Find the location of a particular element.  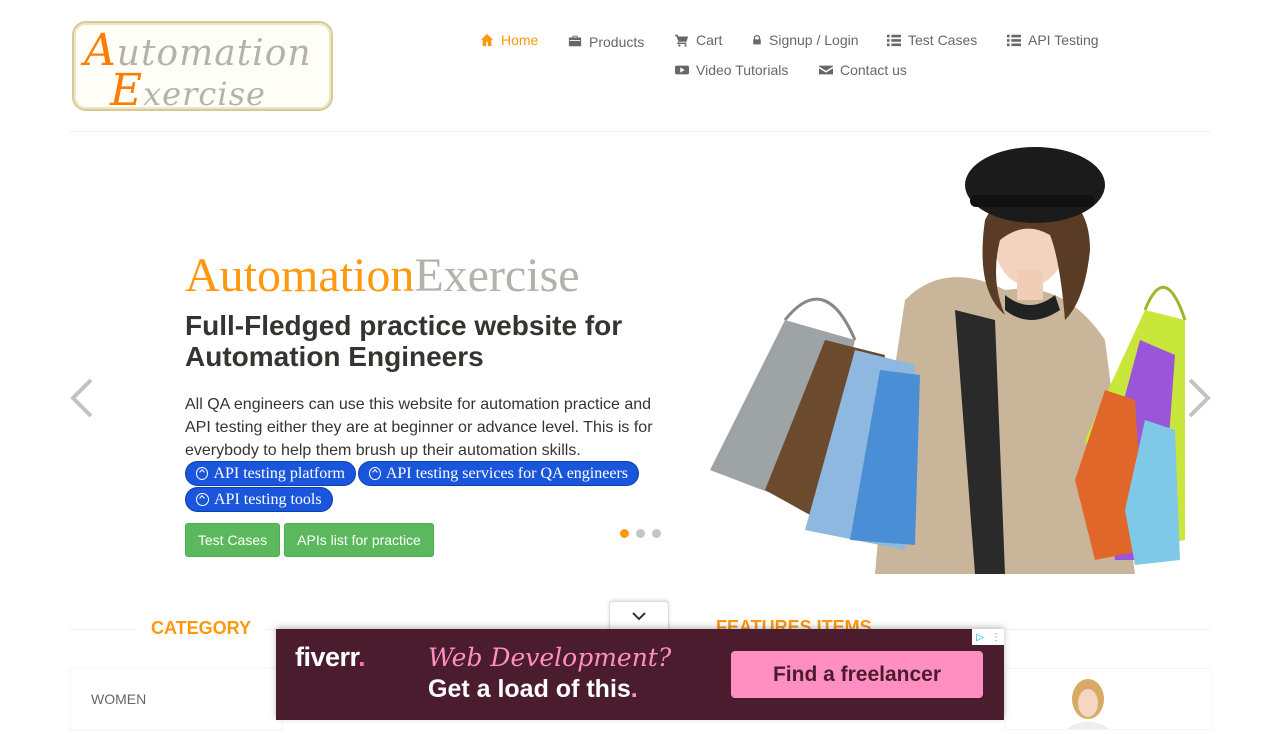

ad-collapse-toggle is located at coordinates (639, 615).